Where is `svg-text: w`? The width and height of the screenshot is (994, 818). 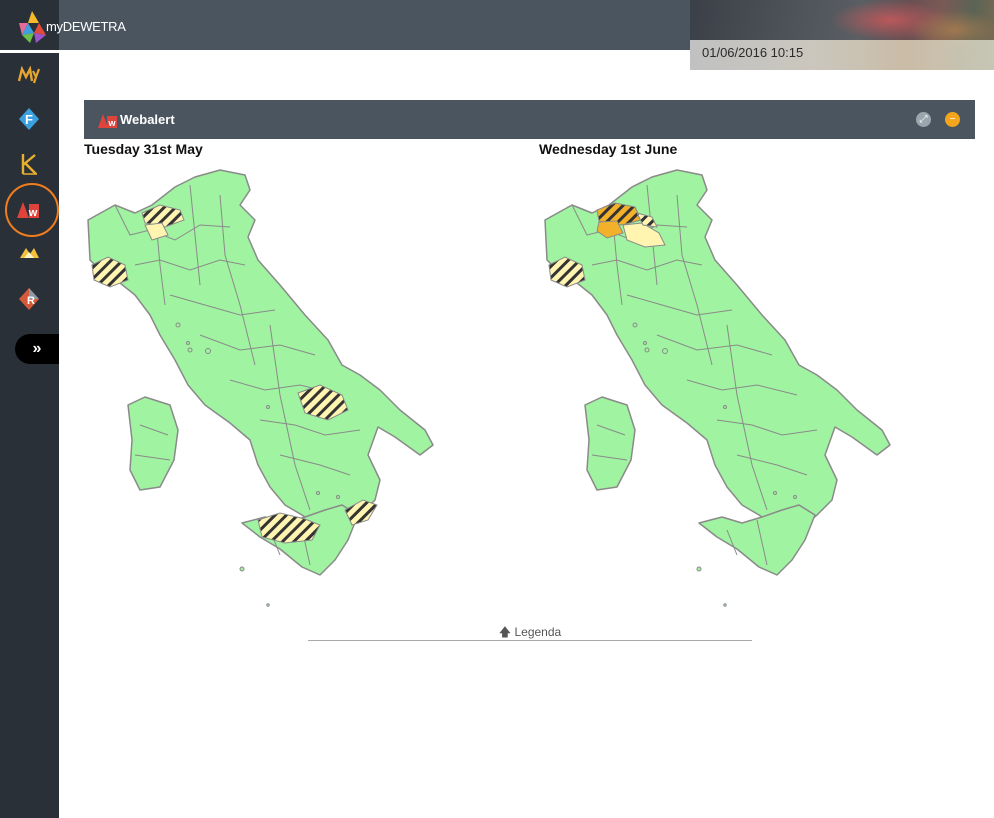
svg-text: w is located at coordinates (111, 123).